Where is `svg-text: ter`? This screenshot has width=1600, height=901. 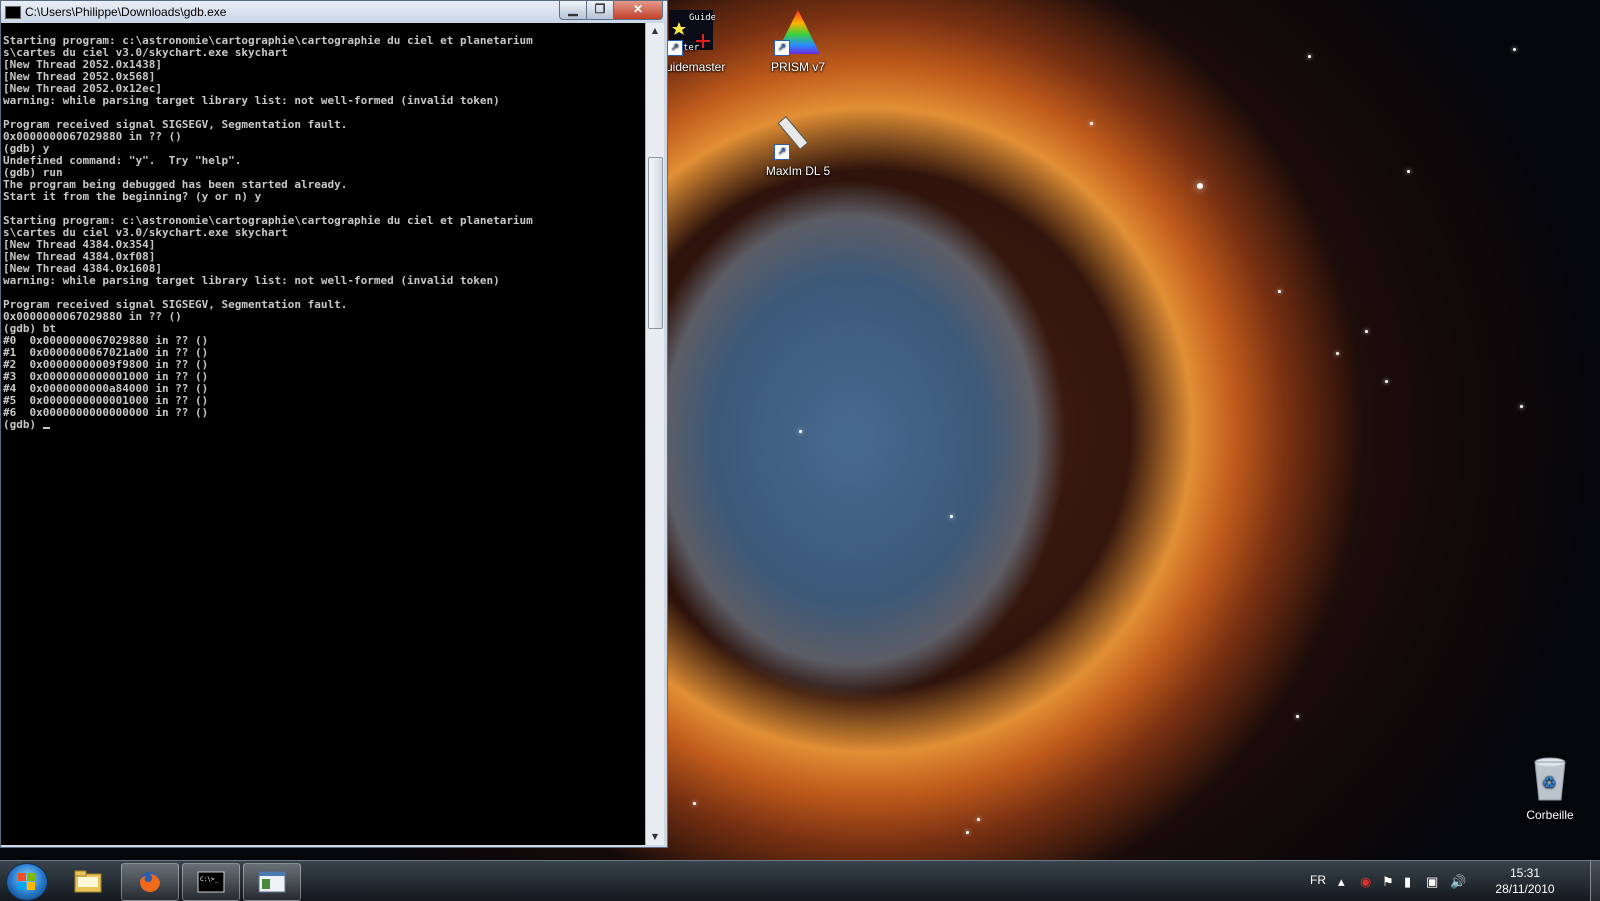 svg-text: ter is located at coordinates (691, 48).